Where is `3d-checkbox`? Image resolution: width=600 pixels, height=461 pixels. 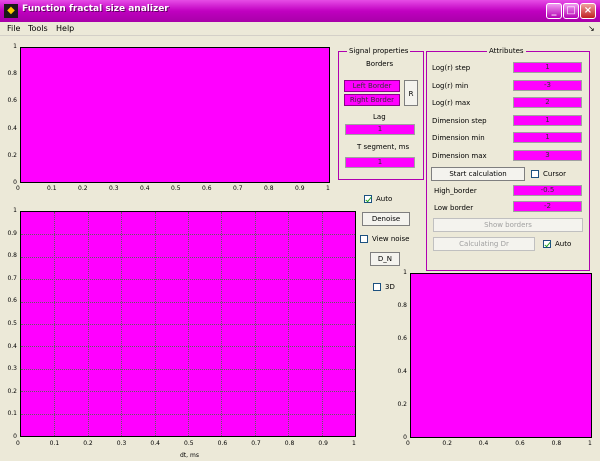
3d-checkbox is located at coordinates (377, 287).